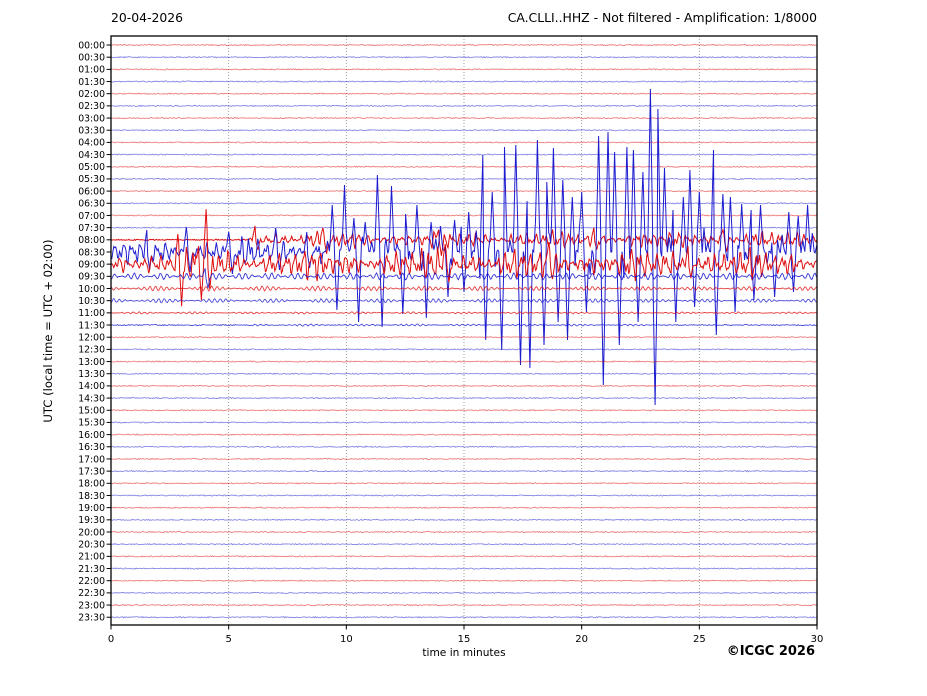  I want to click on row-label: 22:30, so click(91, 593).